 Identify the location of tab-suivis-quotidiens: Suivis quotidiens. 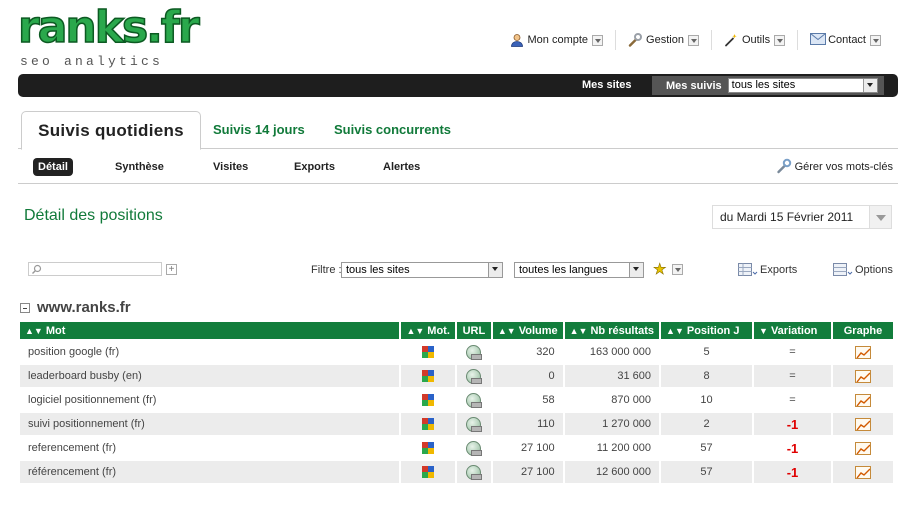
(111, 130).